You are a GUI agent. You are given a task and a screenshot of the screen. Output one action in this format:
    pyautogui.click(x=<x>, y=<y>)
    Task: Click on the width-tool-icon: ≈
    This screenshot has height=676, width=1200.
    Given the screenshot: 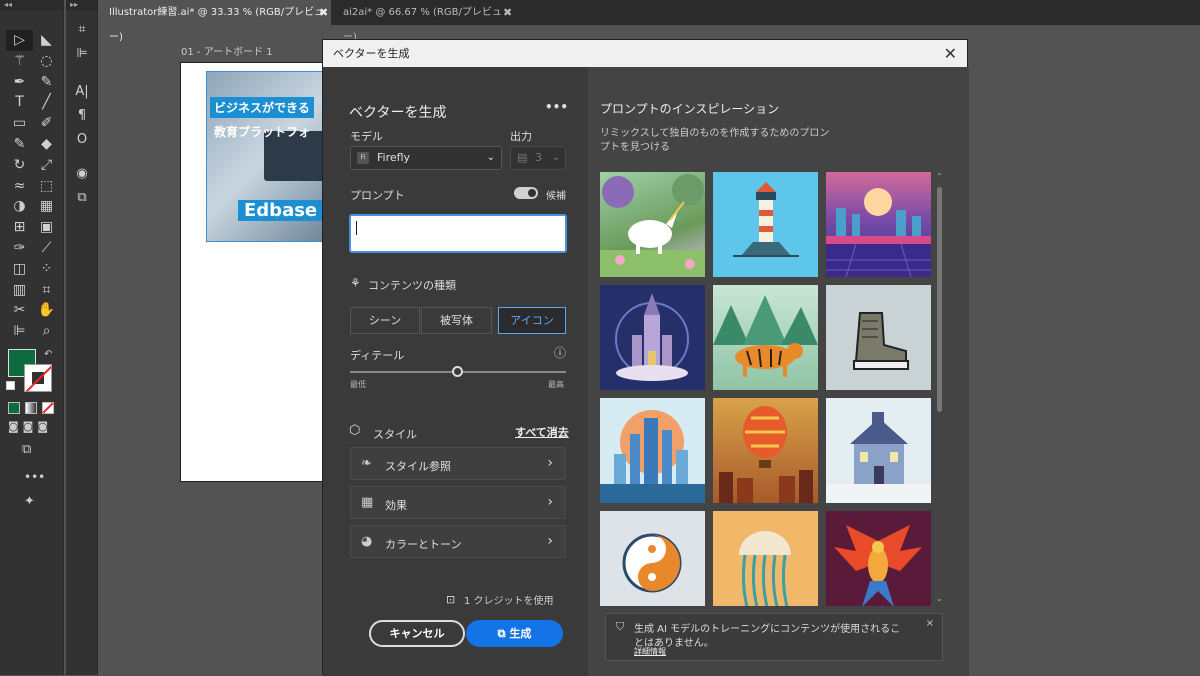 What is the action you would take?
    pyautogui.click(x=19, y=186)
    